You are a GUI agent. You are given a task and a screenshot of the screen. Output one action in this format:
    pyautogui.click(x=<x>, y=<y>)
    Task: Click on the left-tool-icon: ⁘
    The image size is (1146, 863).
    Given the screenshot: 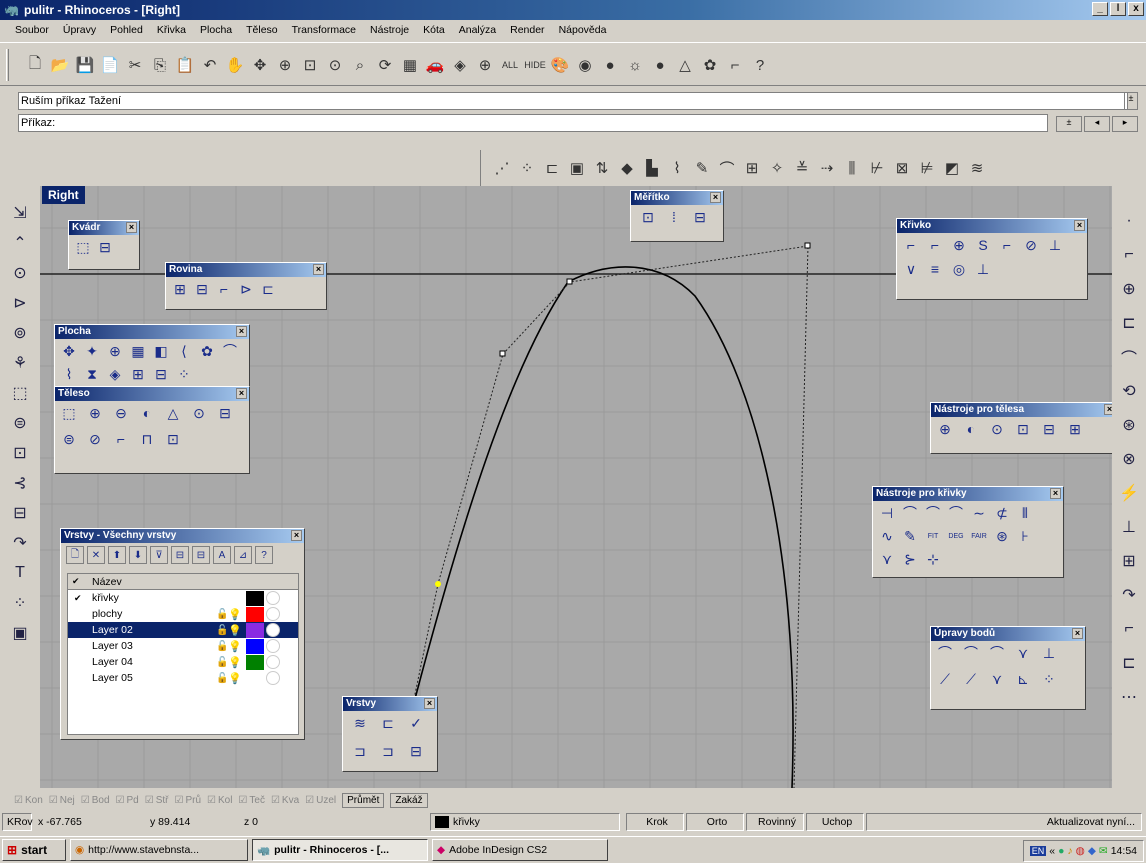 What is the action you would take?
    pyautogui.click(x=20, y=603)
    